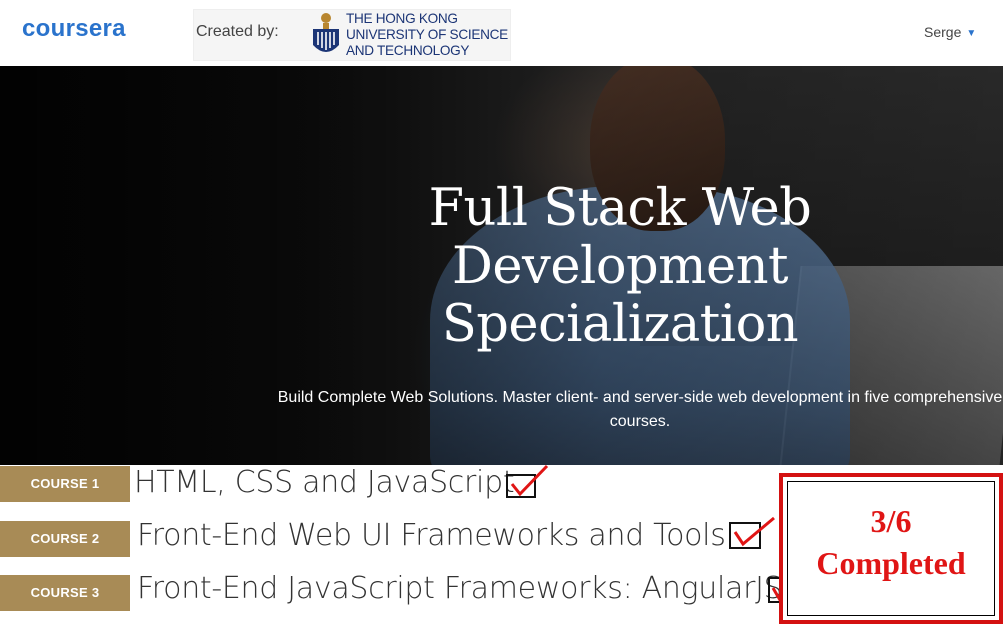  Describe the element at coordinates (74, 29) in the screenshot. I see `coursera-logo: coursera` at that location.